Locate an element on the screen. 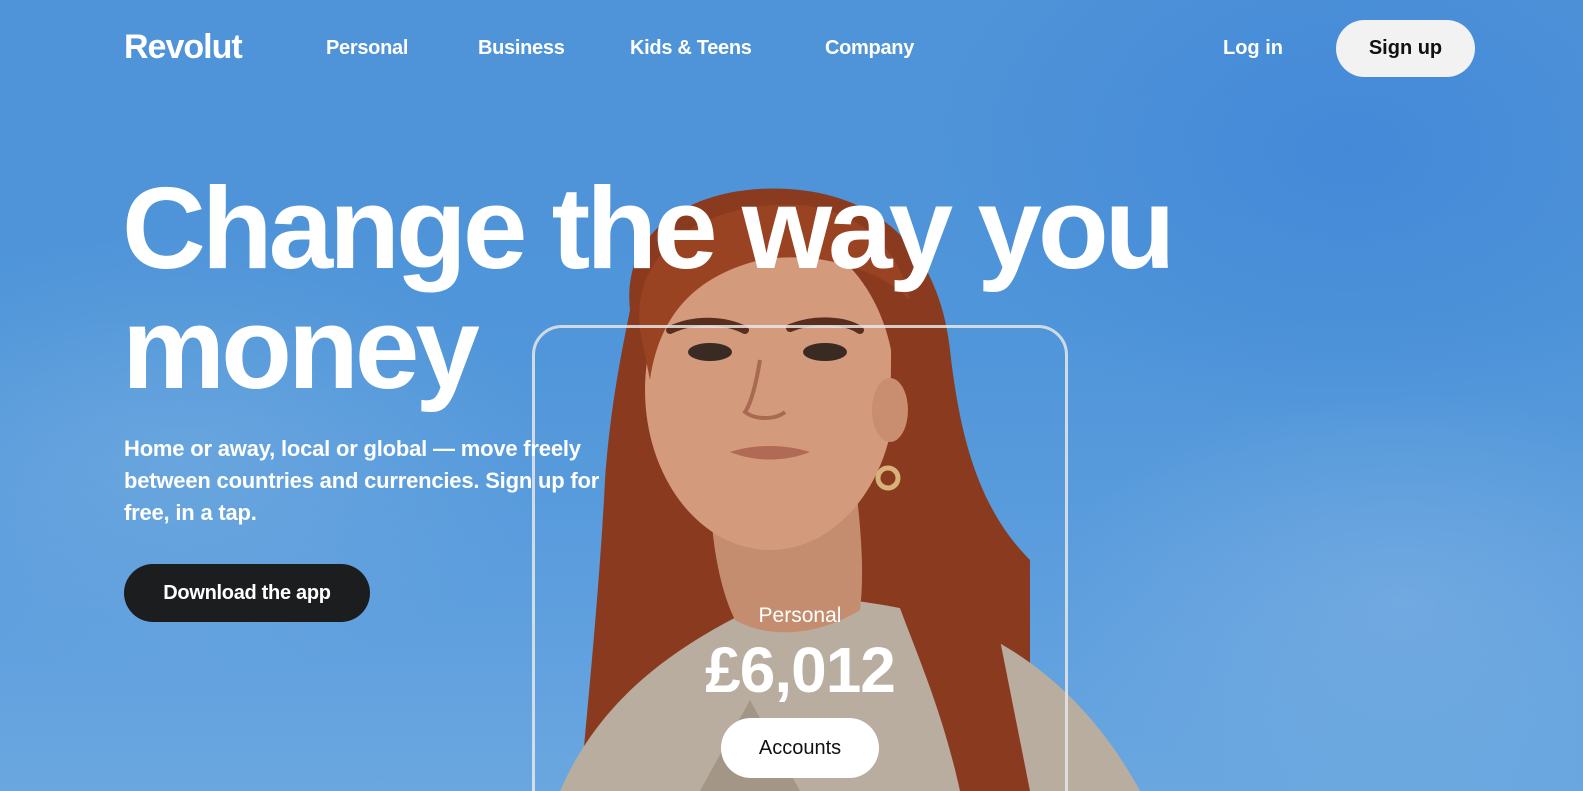 This screenshot has width=1583, height=791. hero-headline-line1: Change the way you is located at coordinates (649, 228).